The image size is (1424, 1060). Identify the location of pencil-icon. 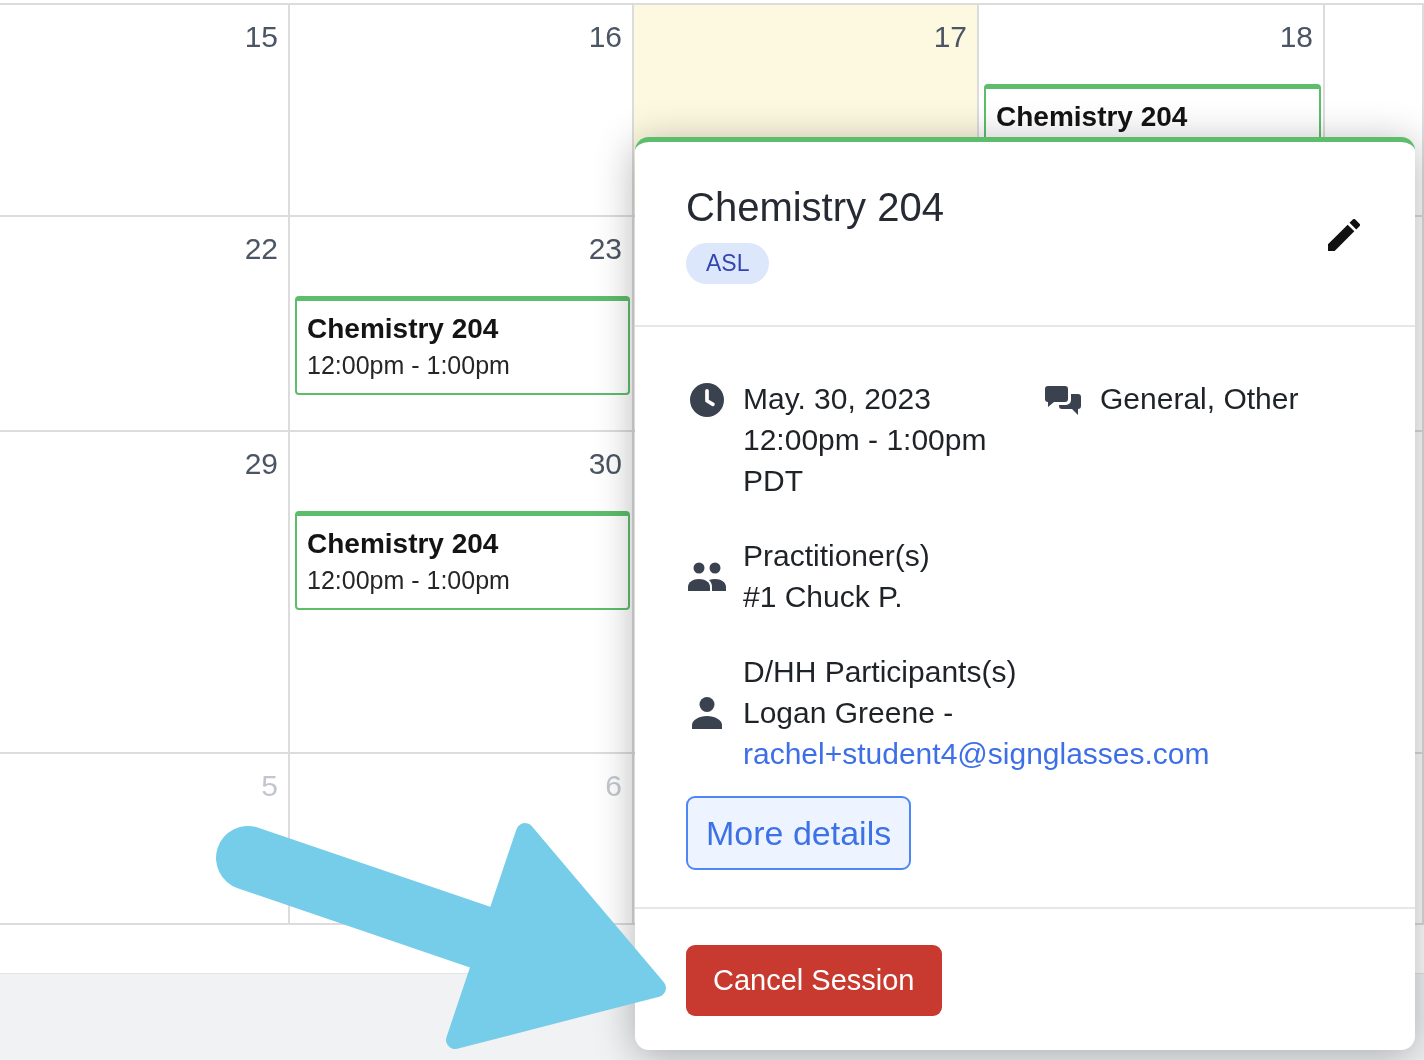
(1344, 234).